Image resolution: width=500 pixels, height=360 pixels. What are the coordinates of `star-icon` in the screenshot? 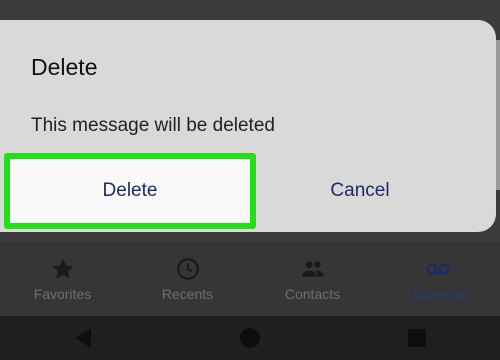 It's located at (62, 268).